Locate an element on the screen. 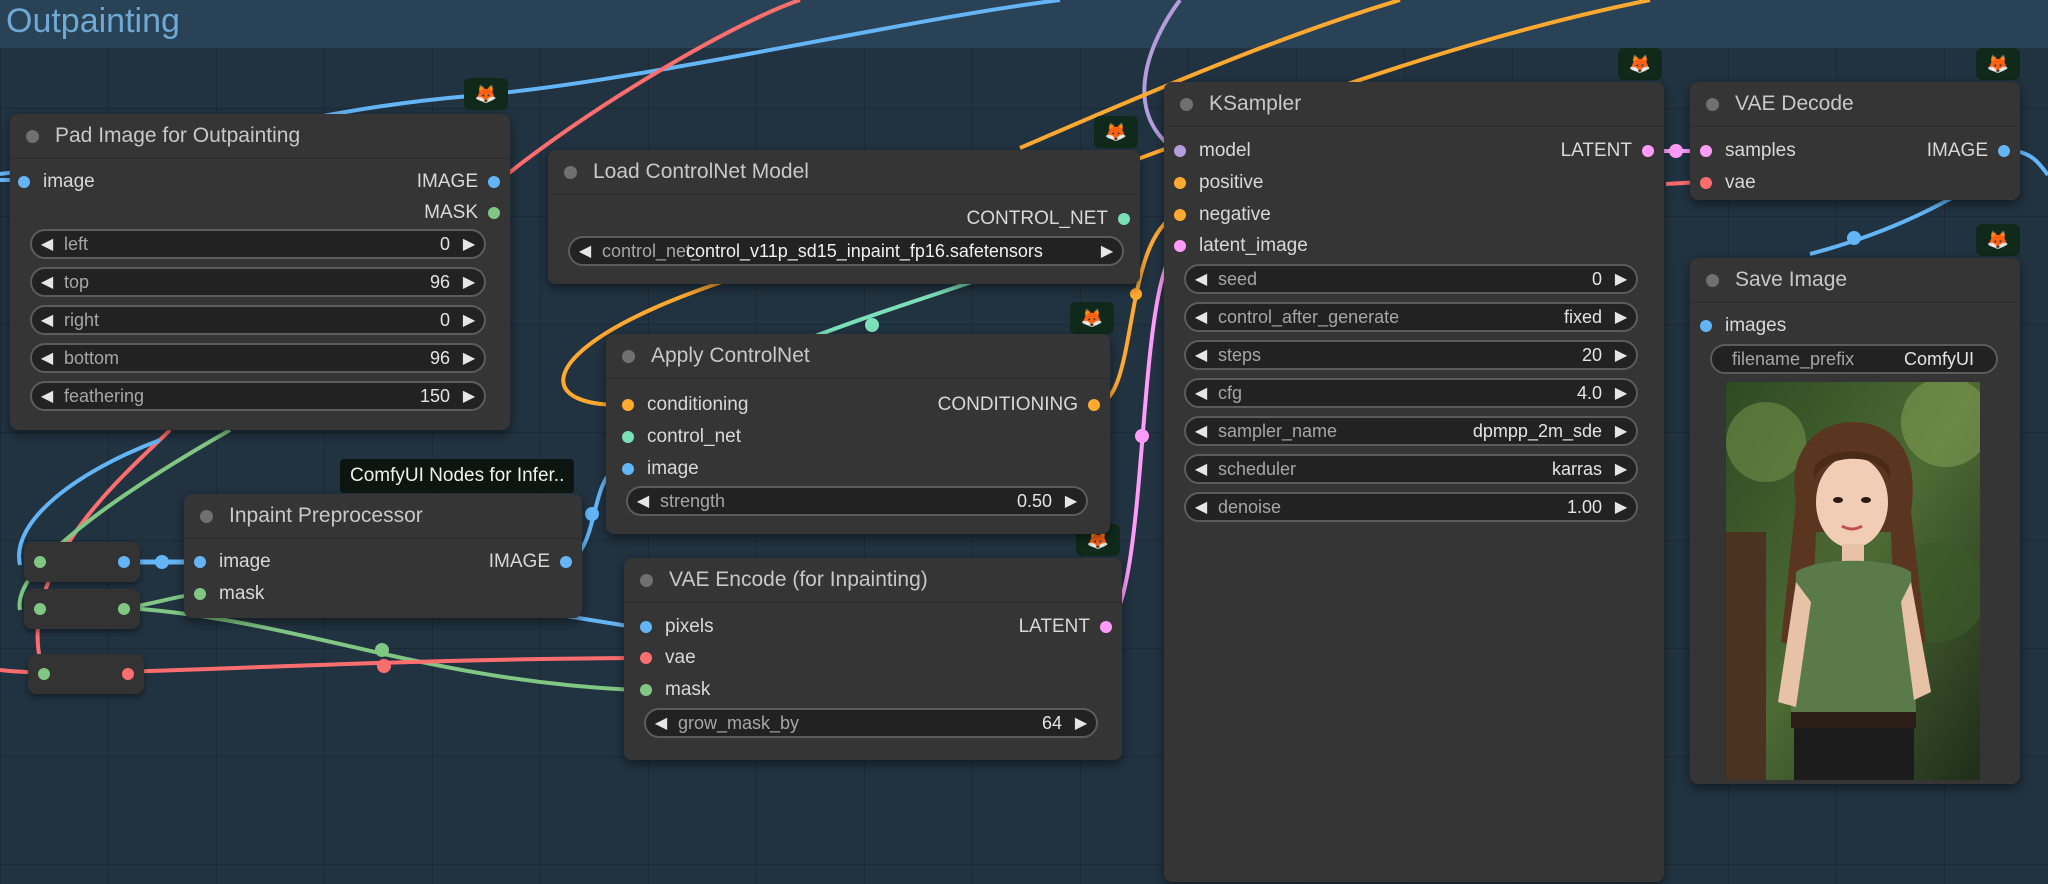 This screenshot has height=884, width=2048. input-image: image is located at coordinates (660, 469).